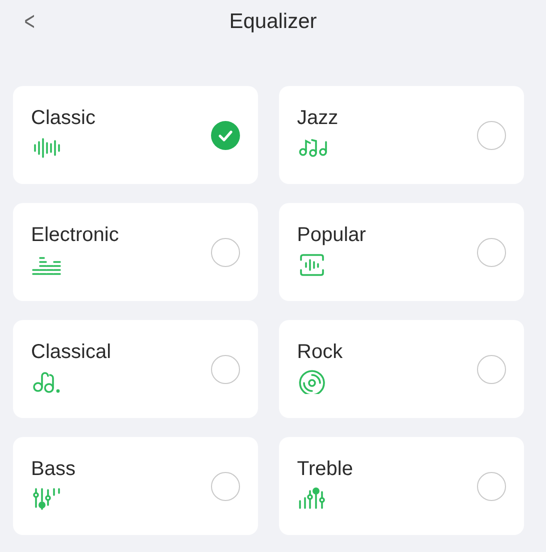  What do you see at coordinates (401, 369) in the screenshot?
I see `preset-card: Rock` at bounding box center [401, 369].